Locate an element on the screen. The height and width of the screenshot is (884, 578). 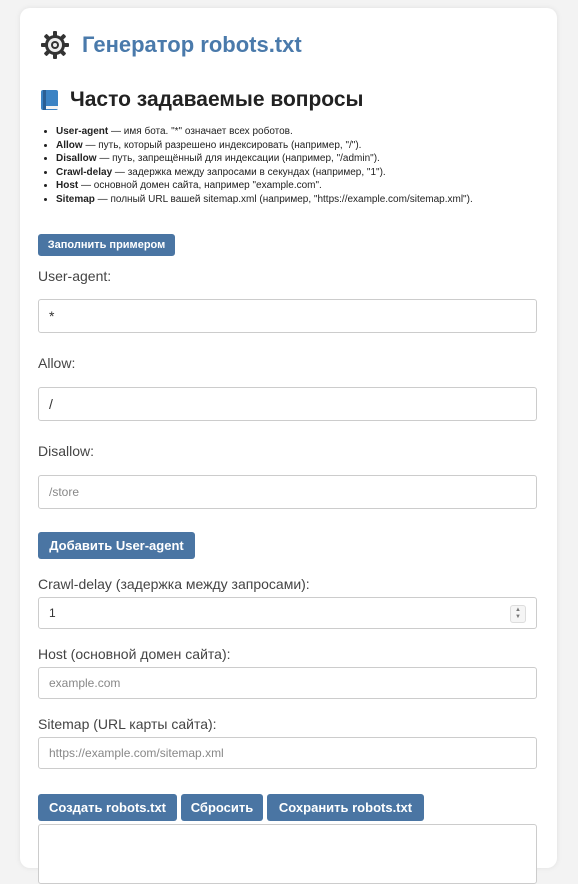
crawl-delay-value: 1 is located at coordinates (52, 613).